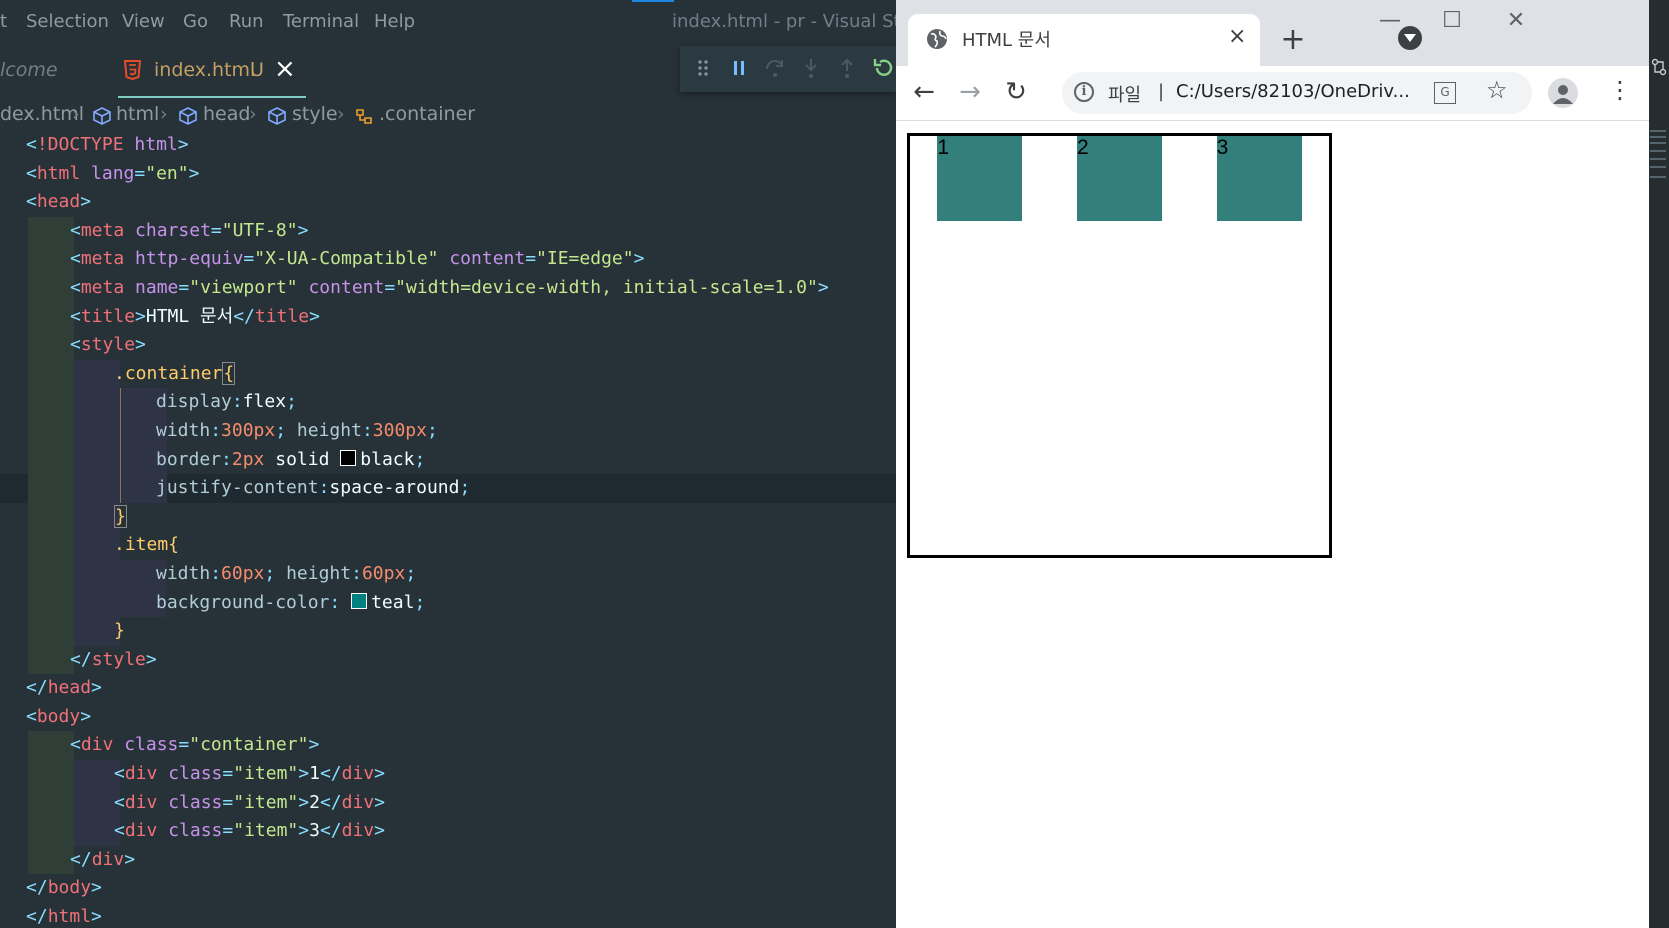 This screenshot has height=928, width=1669. What do you see at coordinates (1659, 464) in the screenshot?
I see `background-window-edge` at bounding box center [1659, 464].